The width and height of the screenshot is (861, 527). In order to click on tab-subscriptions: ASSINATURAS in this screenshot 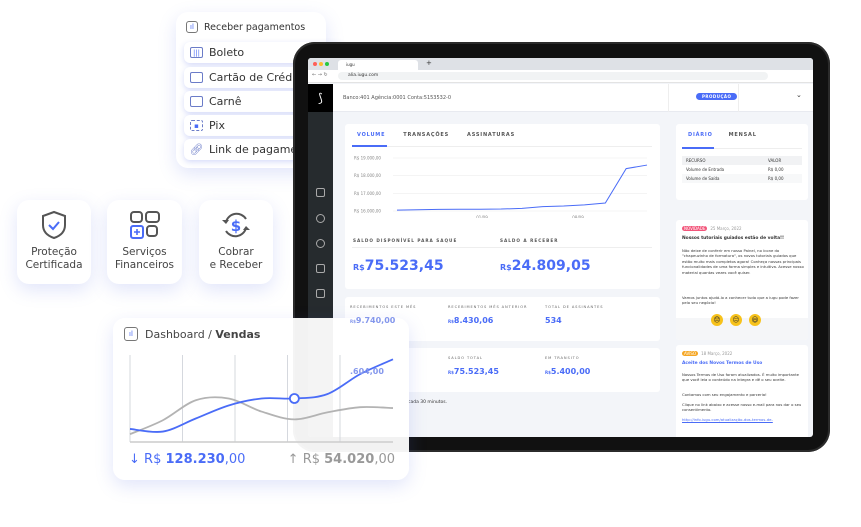, I will do `click(491, 135)`.